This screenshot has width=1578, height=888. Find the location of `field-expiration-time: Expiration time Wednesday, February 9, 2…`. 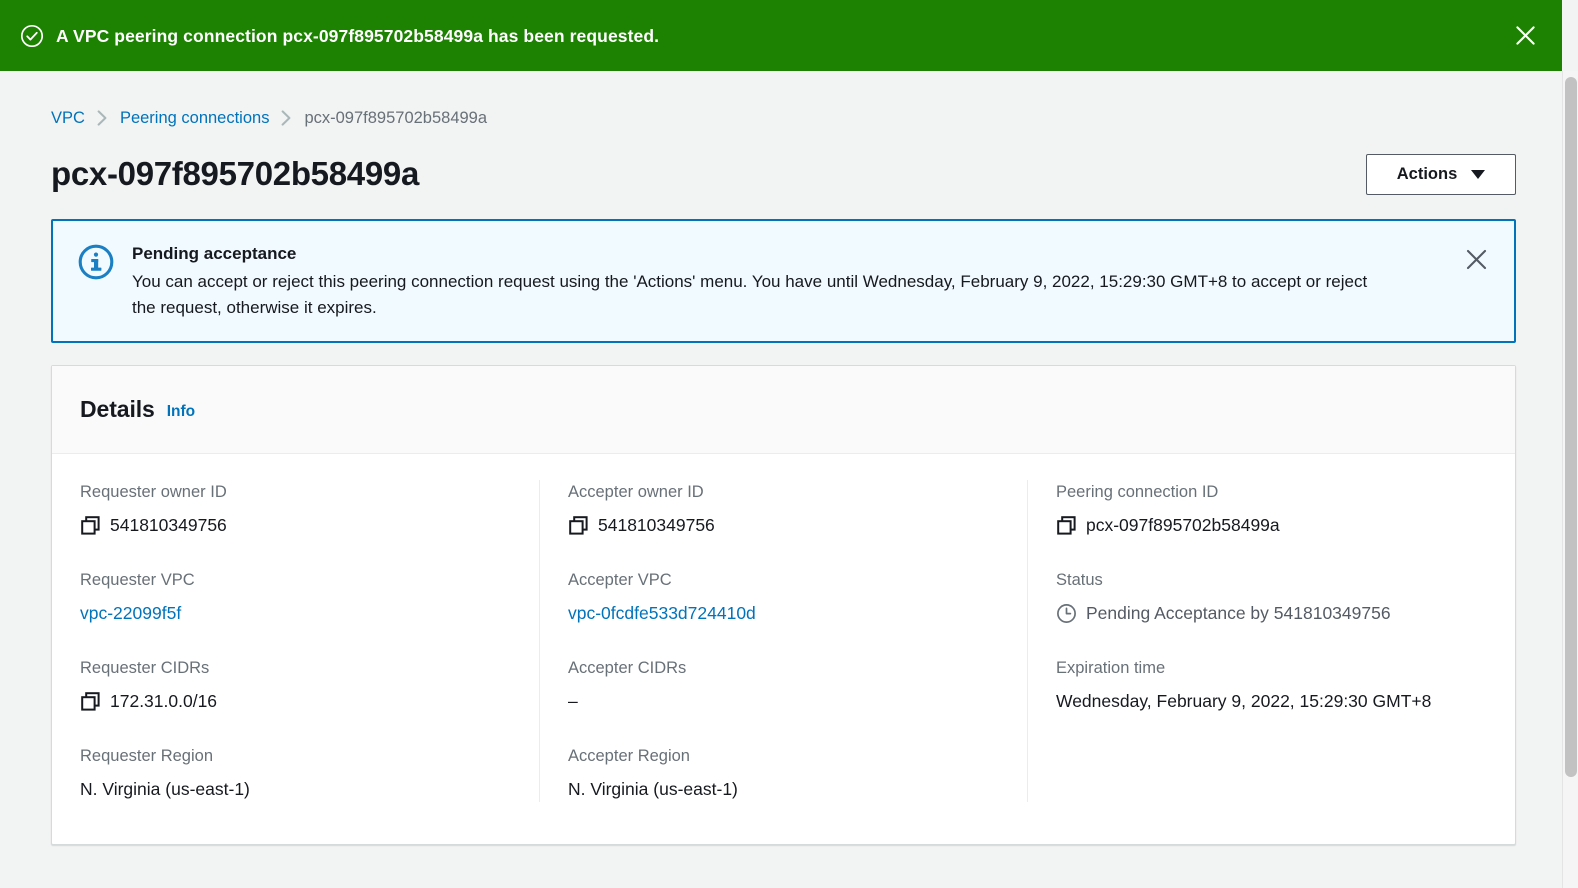

field-expiration-time: Expiration time Wednesday, February 9, 2… is located at coordinates (1271, 685).